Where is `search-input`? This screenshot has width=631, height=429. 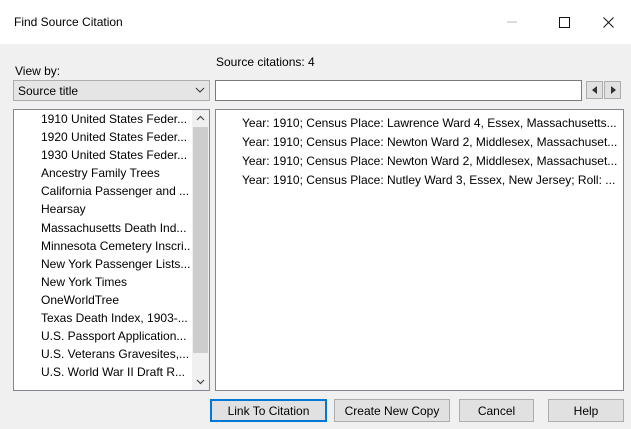
search-input is located at coordinates (398, 90).